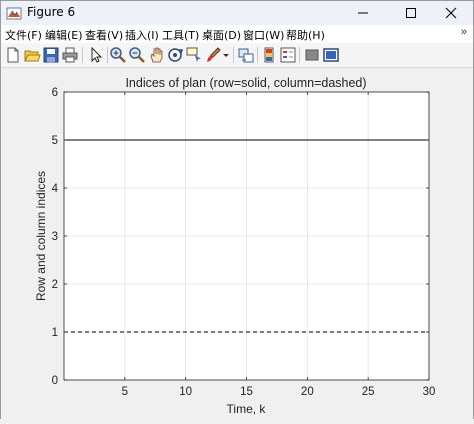 This screenshot has height=424, width=474. I want to click on x-tick-label: 20, so click(307, 392).